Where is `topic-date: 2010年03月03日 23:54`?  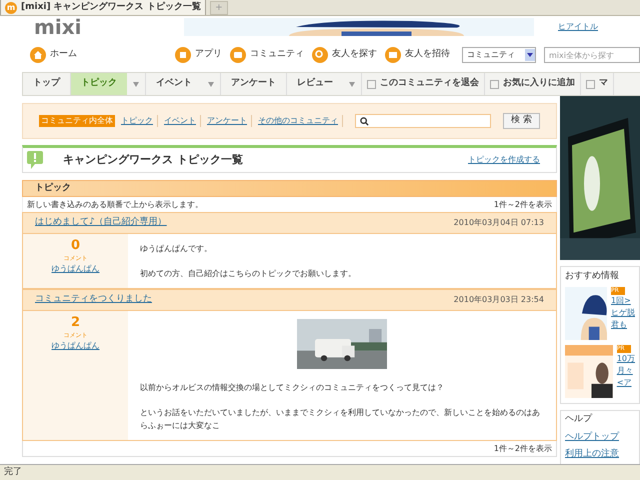
topic-date: 2010年03月03日 23:54 is located at coordinates (499, 300).